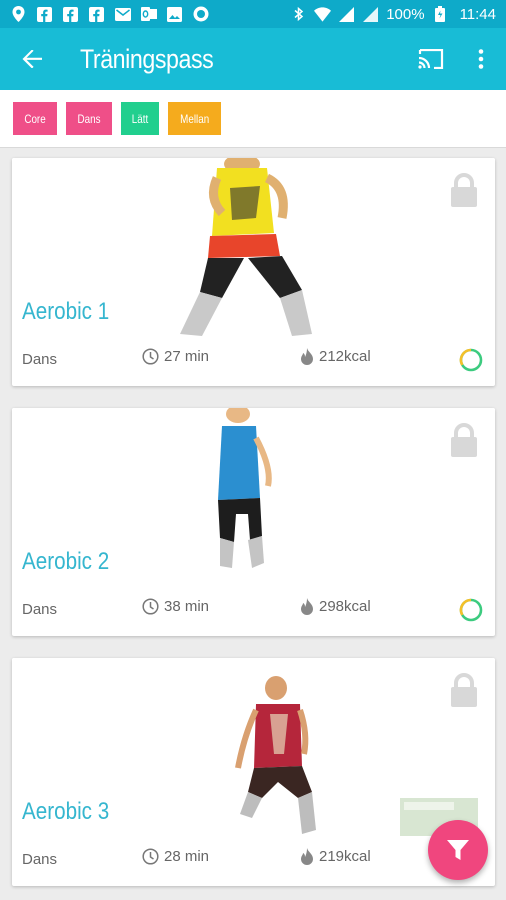 This screenshot has width=506, height=900. What do you see at coordinates (66, 811) in the screenshot?
I see `workout-title: Aerobic 3` at bounding box center [66, 811].